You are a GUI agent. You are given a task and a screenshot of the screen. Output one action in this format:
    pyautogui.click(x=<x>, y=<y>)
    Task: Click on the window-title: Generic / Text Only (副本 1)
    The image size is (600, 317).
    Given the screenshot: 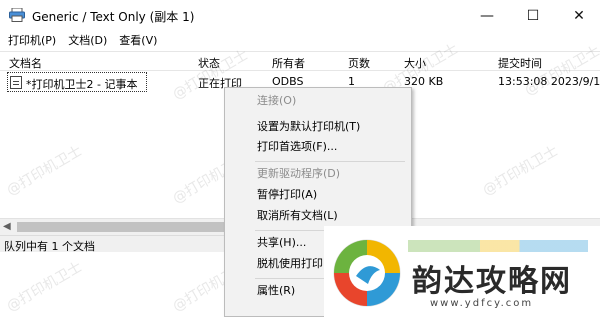 What is the action you would take?
    pyautogui.click(x=113, y=17)
    